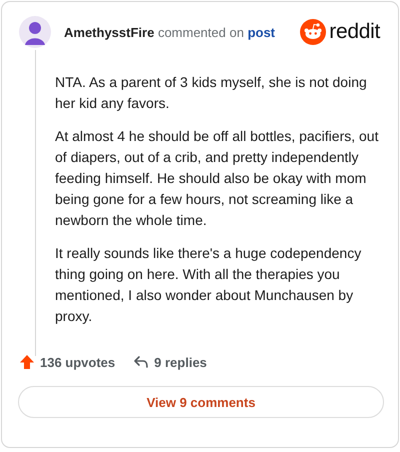 This screenshot has height=452, width=400. Describe the element at coordinates (180, 362) in the screenshot. I see `reply-count: 9 replies` at that location.